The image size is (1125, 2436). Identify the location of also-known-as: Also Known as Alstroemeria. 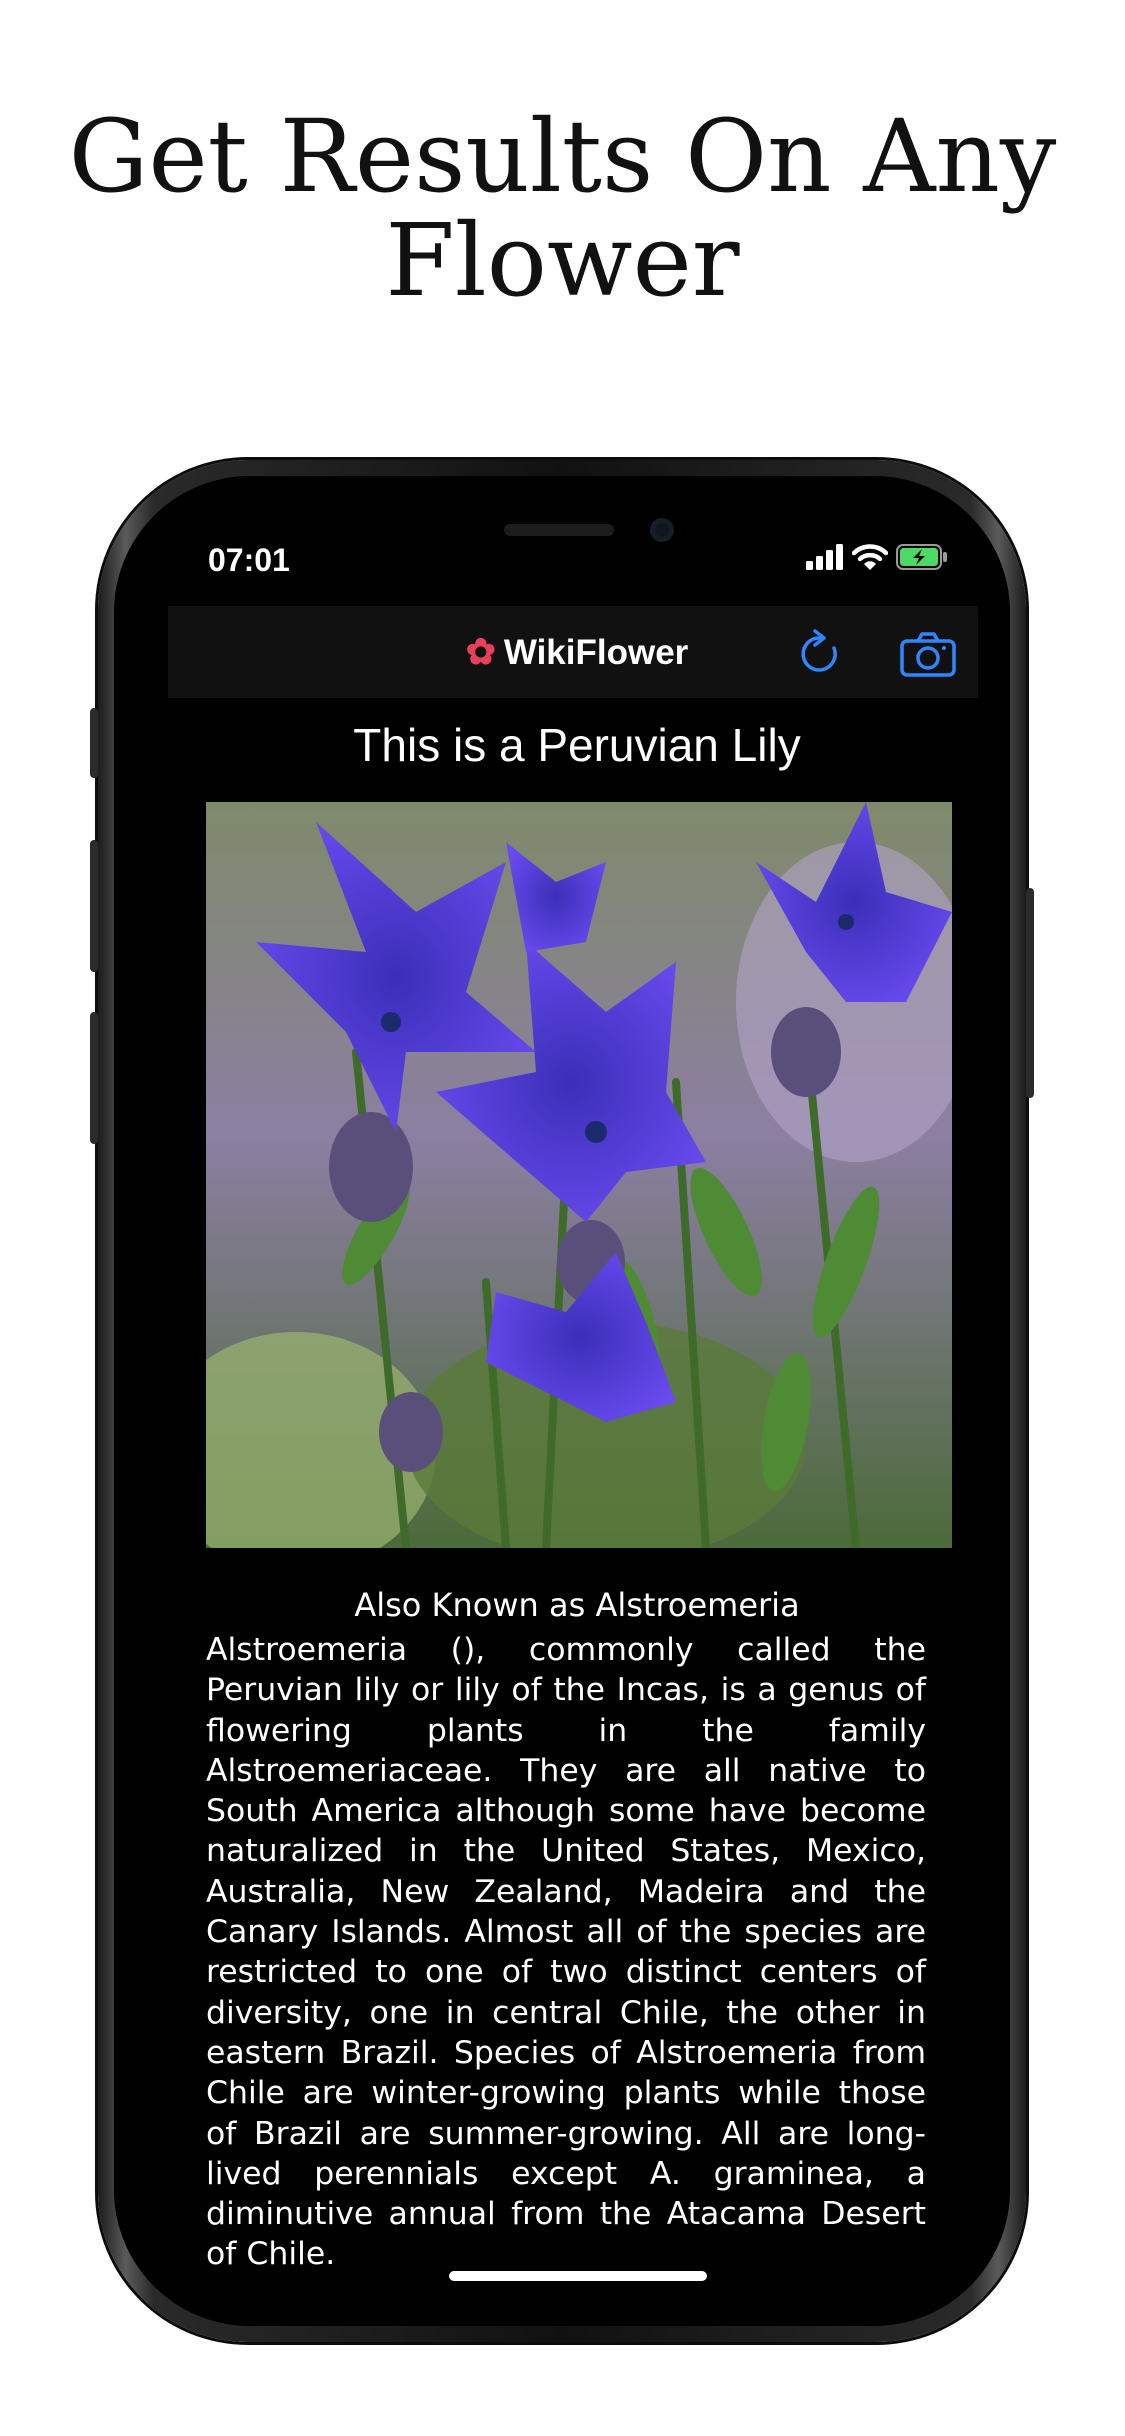
(577, 1605).